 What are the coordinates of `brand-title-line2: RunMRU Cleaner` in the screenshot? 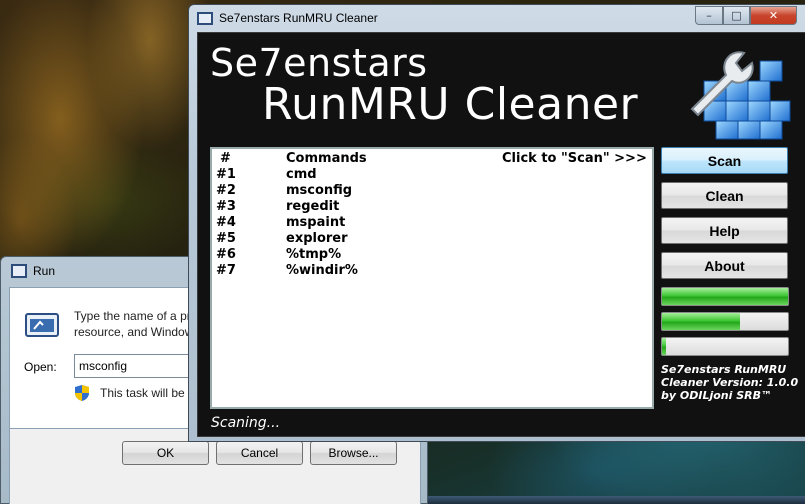 It's located at (450, 104).